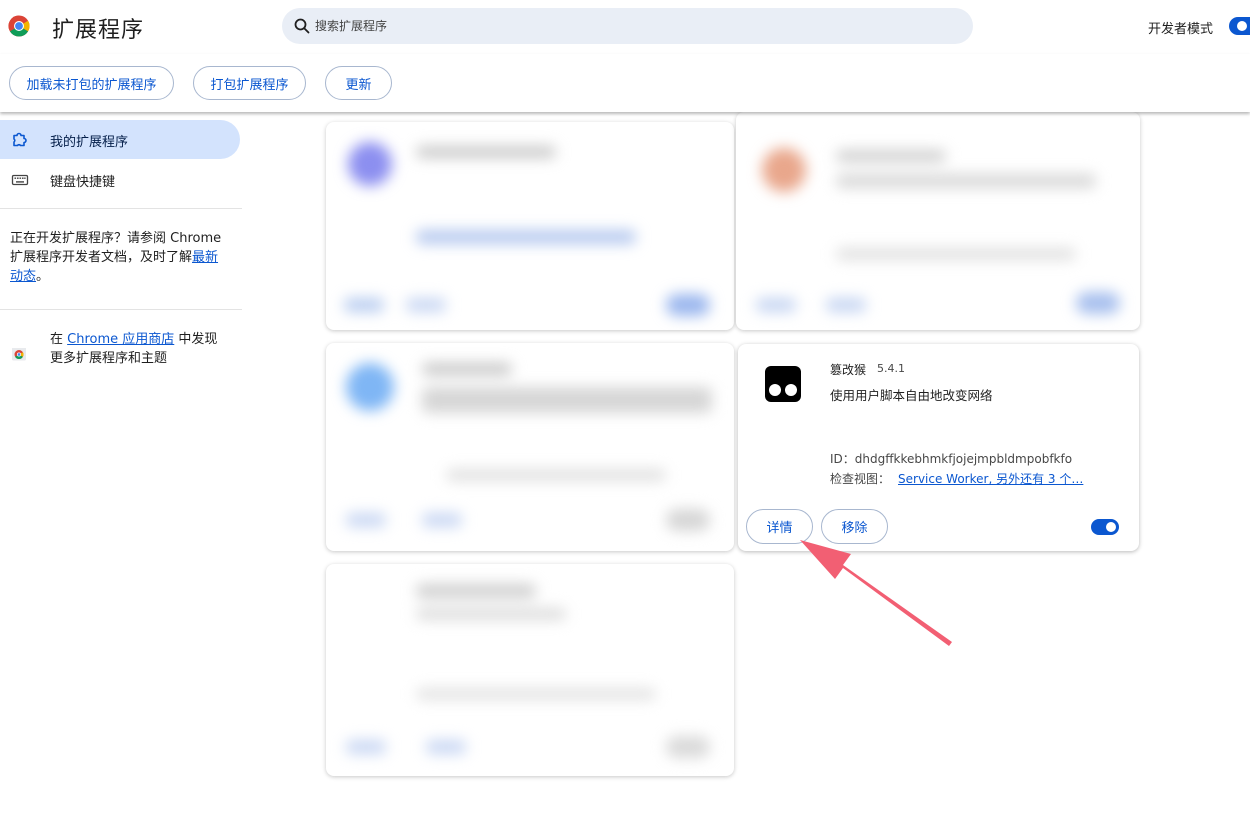 Image resolution: width=1250 pixels, height=820 pixels. Describe the element at coordinates (963, 459) in the screenshot. I see `extension-id-value: dhdgffkkebhmkfjojejmpbldmpobfkfo` at that location.